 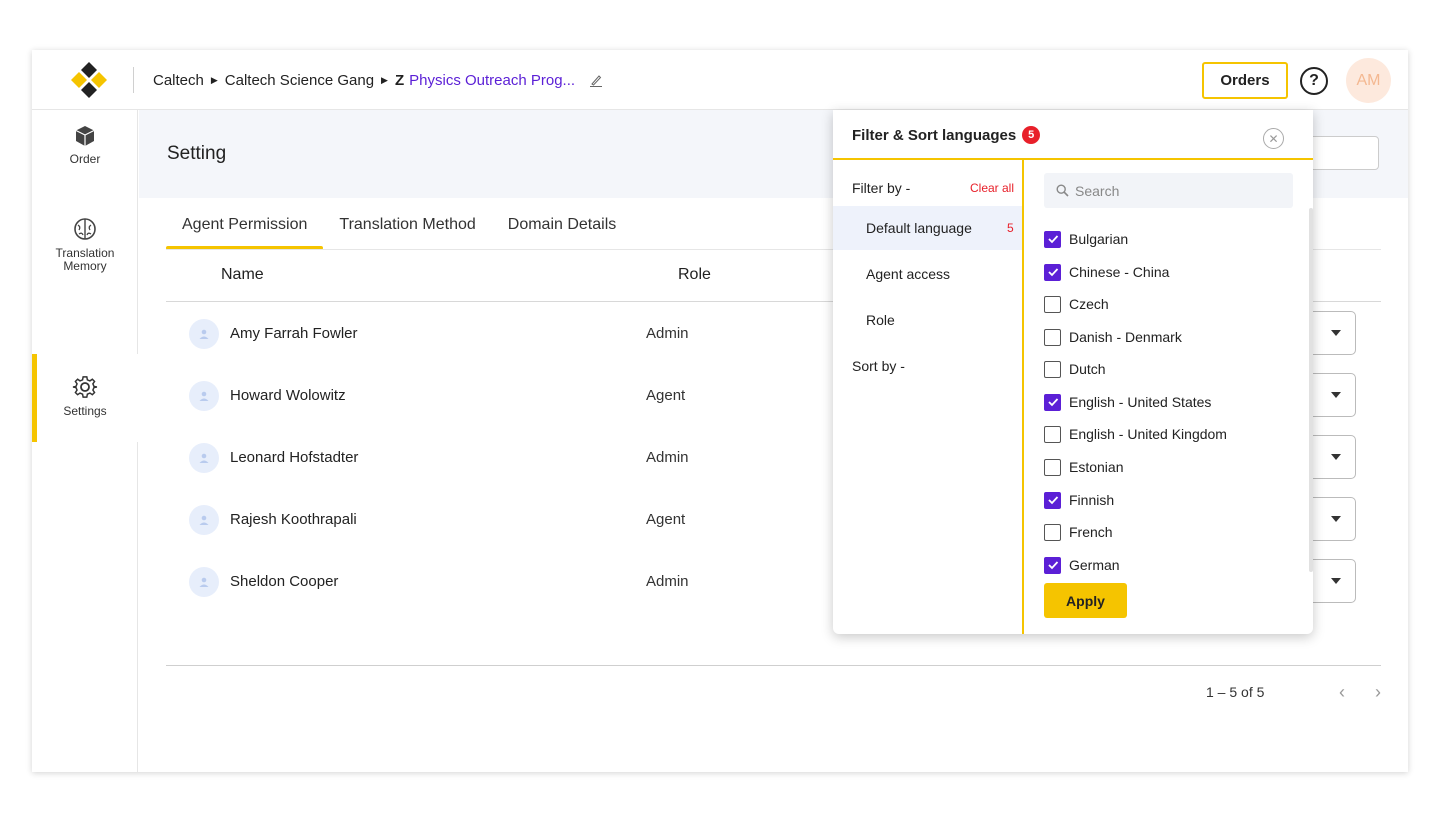 I want to click on filter-header: Filter & Sort languages 5 ✕, so click(x=1073, y=135).